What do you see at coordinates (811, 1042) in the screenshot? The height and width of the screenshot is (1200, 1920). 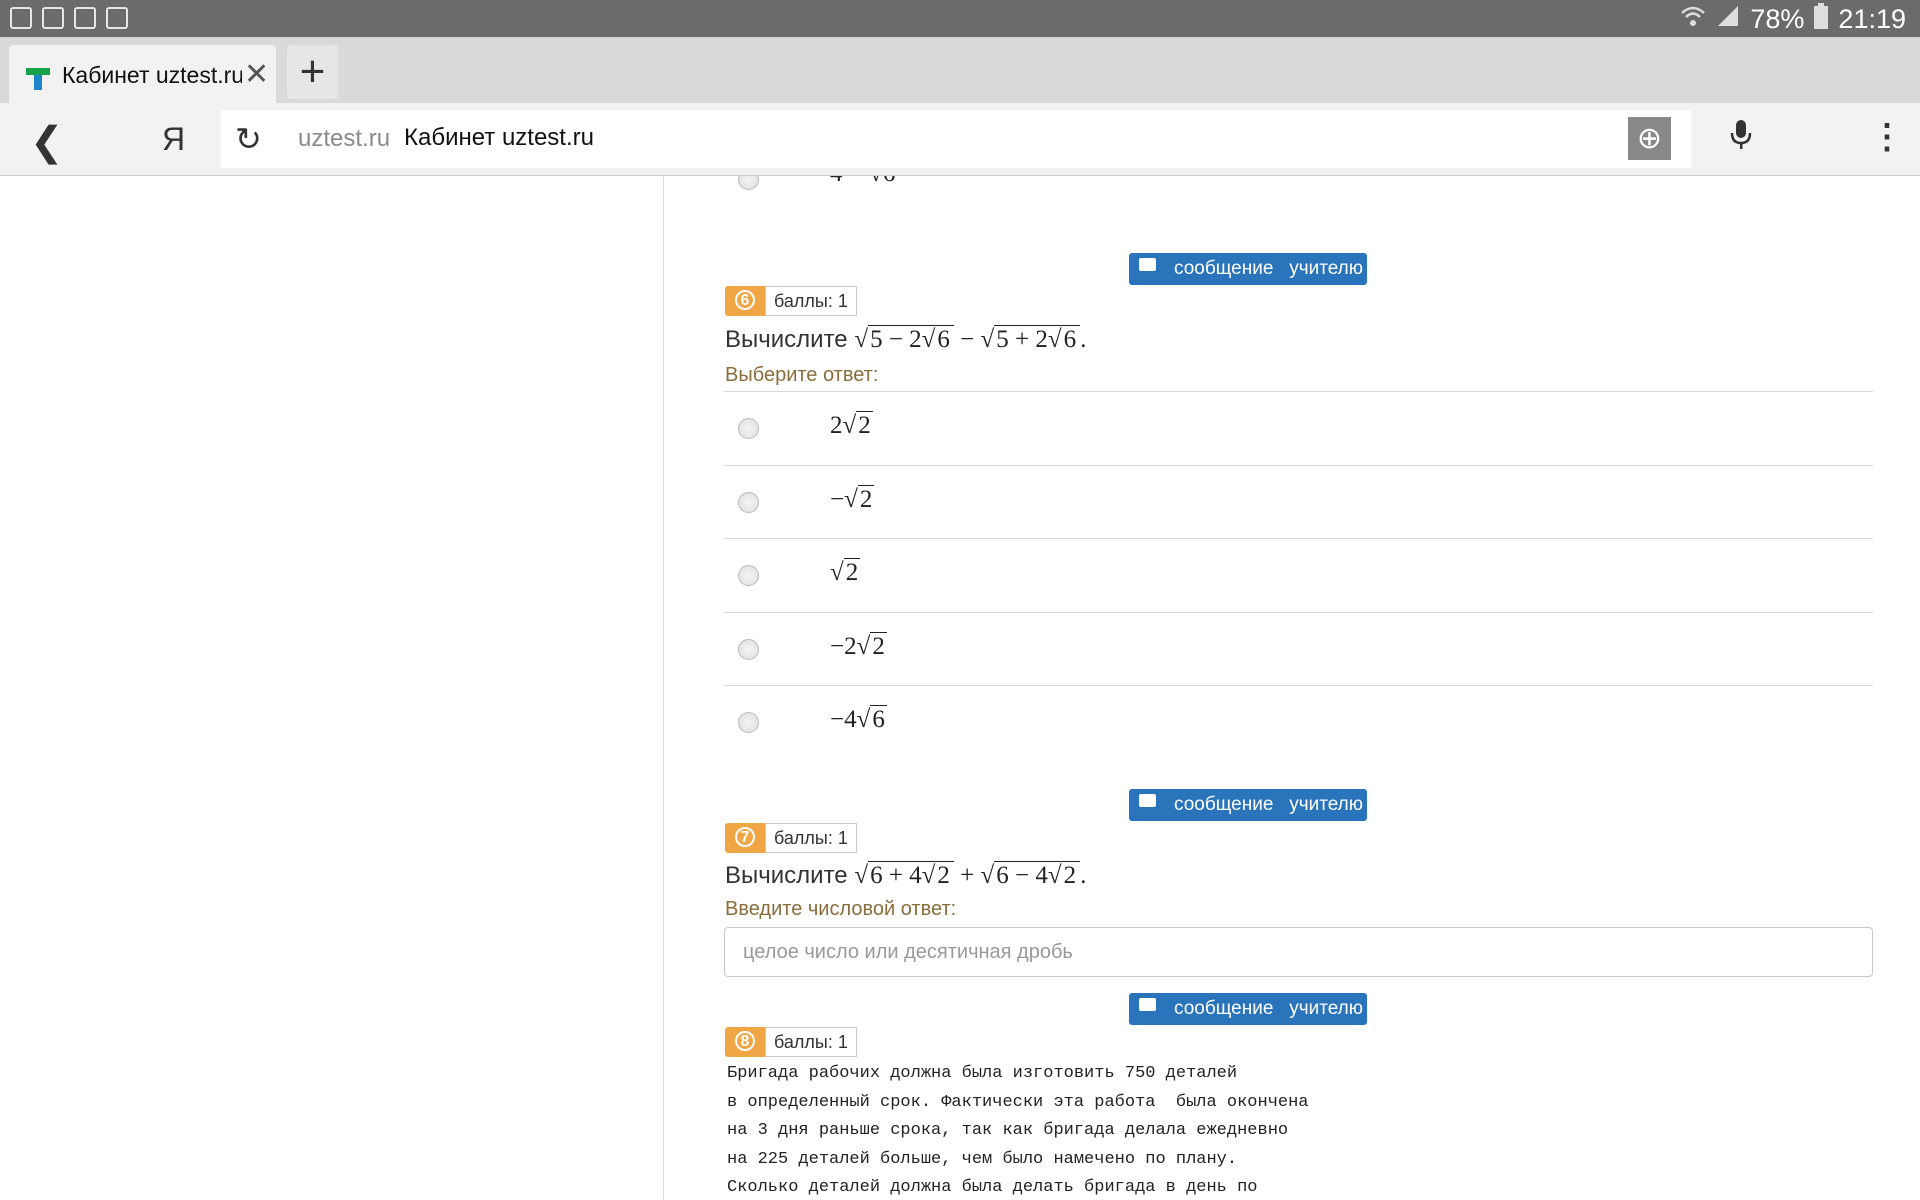 I see `points-label-q8: баллы: 1` at bounding box center [811, 1042].